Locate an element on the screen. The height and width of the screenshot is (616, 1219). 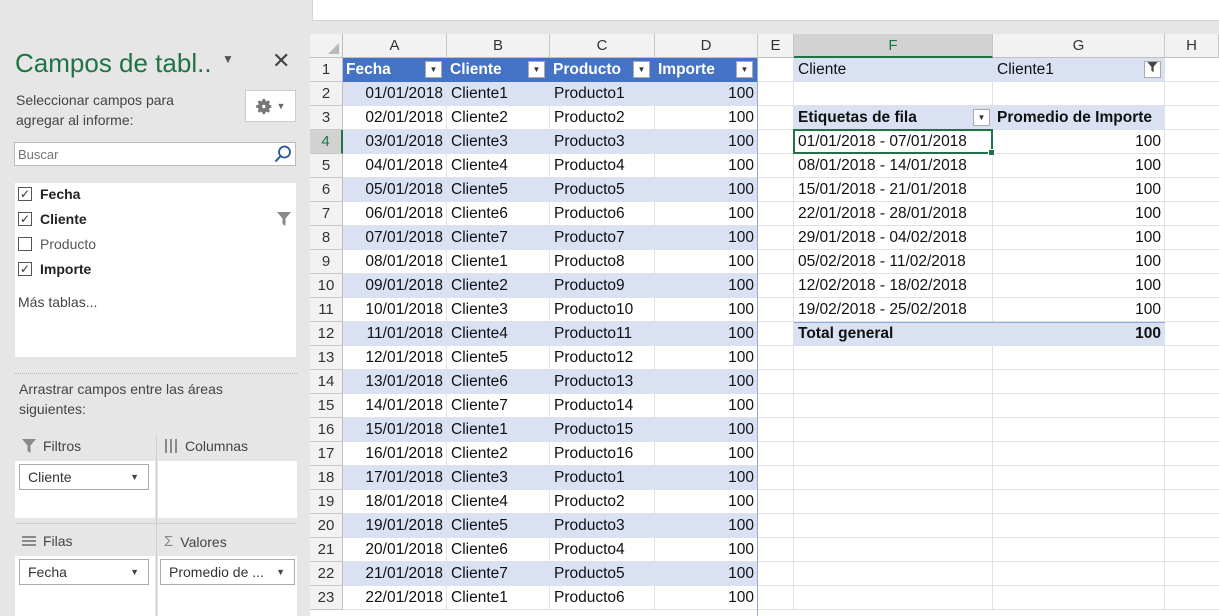
table-cell: 01/01/2018 is located at coordinates (395, 94).